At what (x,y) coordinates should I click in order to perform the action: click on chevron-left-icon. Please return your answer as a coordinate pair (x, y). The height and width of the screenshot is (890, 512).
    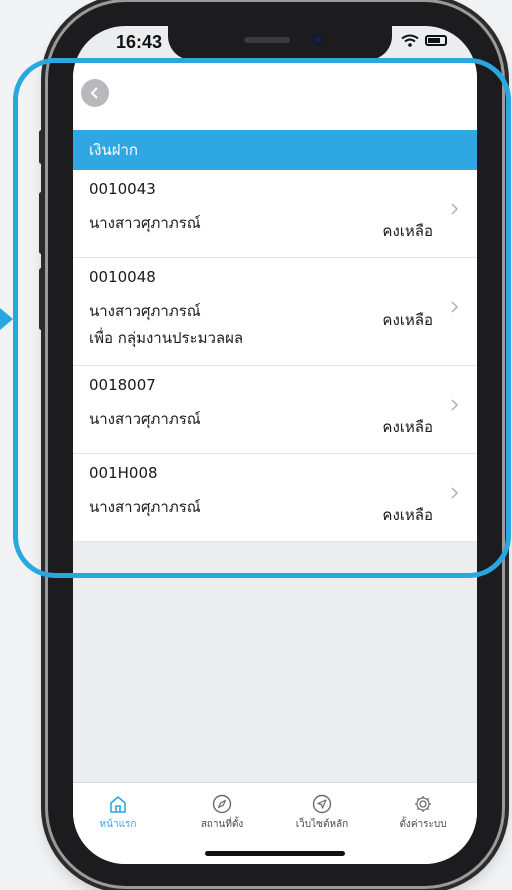
    Looking at the image, I should click on (94, 93).